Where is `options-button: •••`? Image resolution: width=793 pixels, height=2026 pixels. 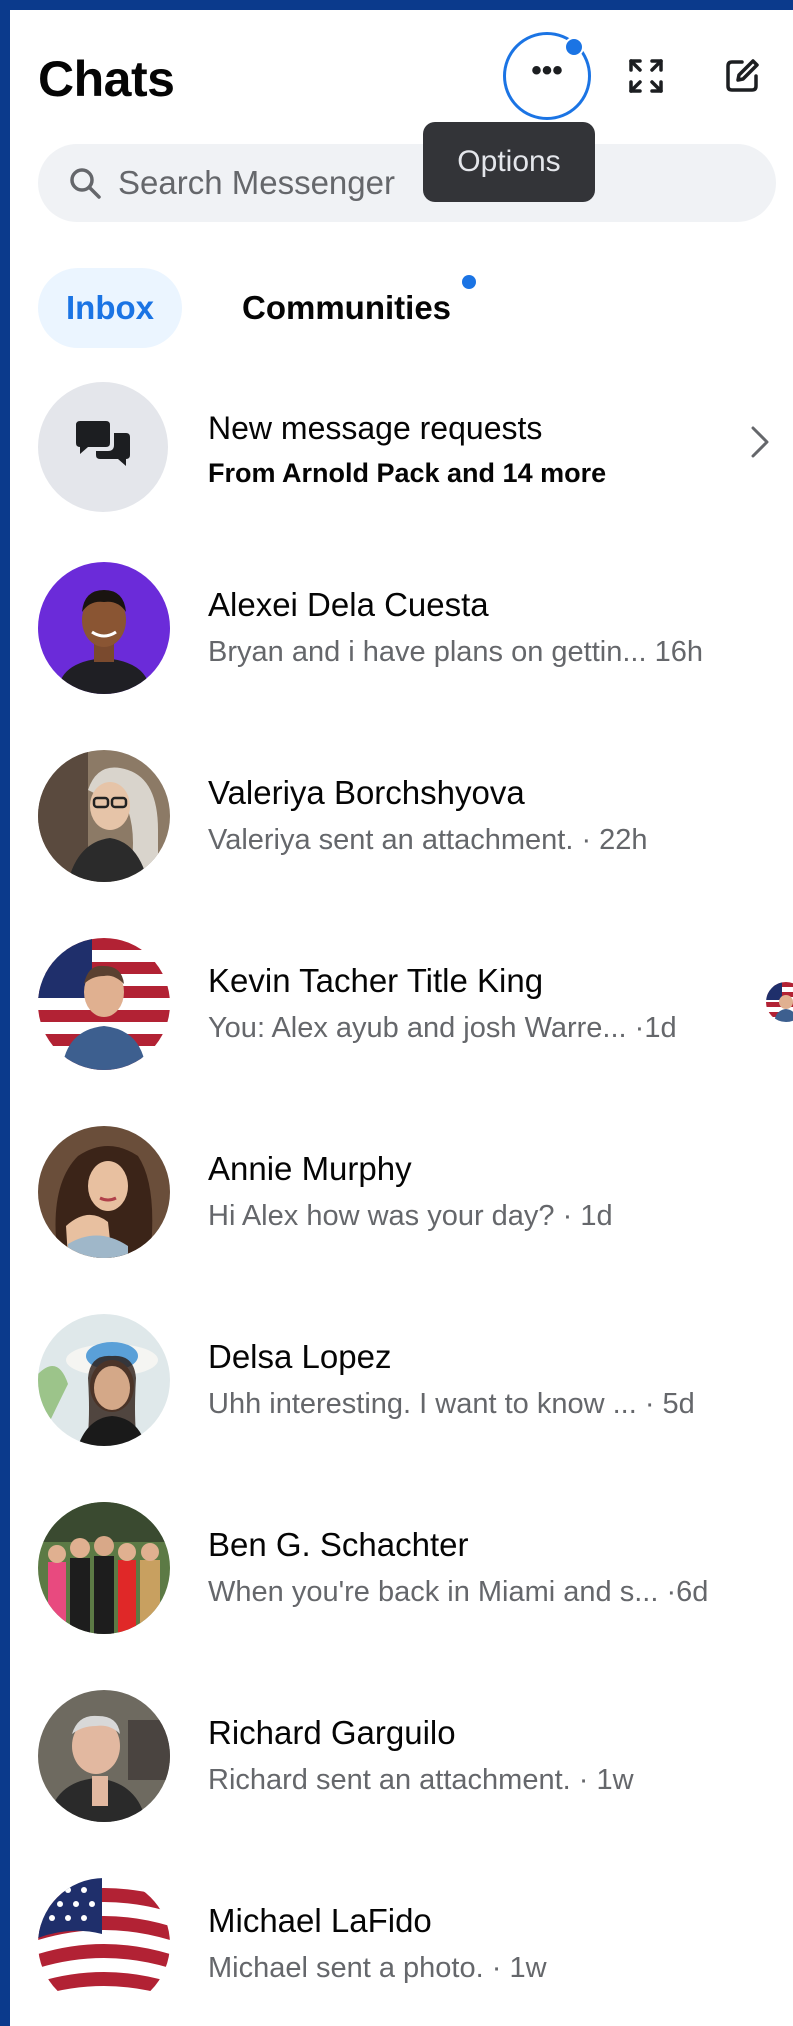 options-button: ••• is located at coordinates (547, 76).